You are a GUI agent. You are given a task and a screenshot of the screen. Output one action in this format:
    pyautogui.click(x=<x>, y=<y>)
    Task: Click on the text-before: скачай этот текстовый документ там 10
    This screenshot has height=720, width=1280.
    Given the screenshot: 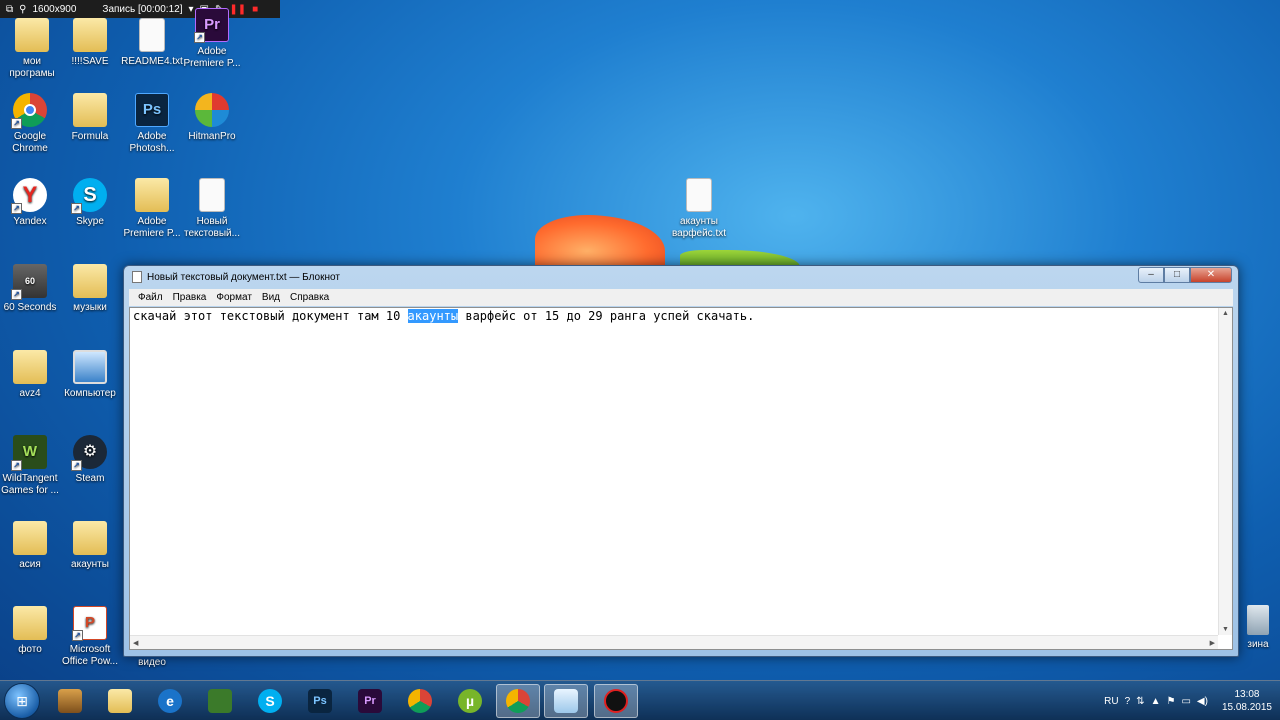 What is the action you would take?
    pyautogui.click(x=270, y=316)
    